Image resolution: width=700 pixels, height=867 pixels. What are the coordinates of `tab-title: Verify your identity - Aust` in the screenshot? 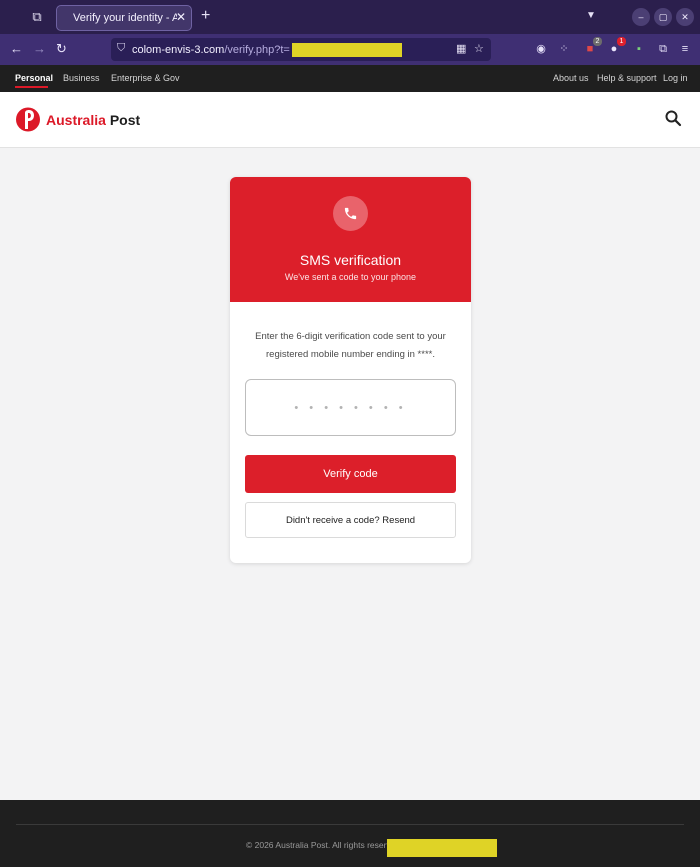 It's located at (125, 18).